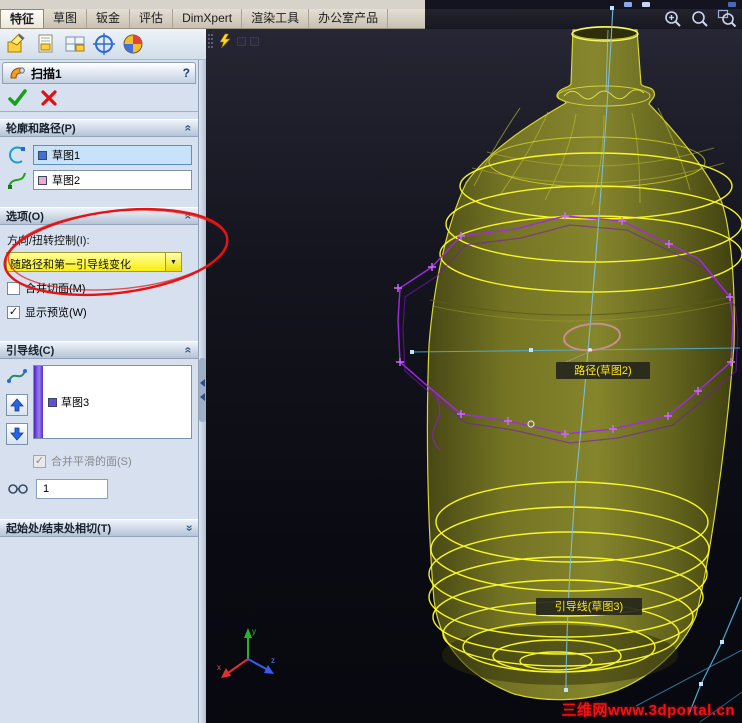 The width and height of the screenshot is (742, 723). Describe the element at coordinates (22, 18) in the screenshot. I see `tab-features: 特征` at that location.